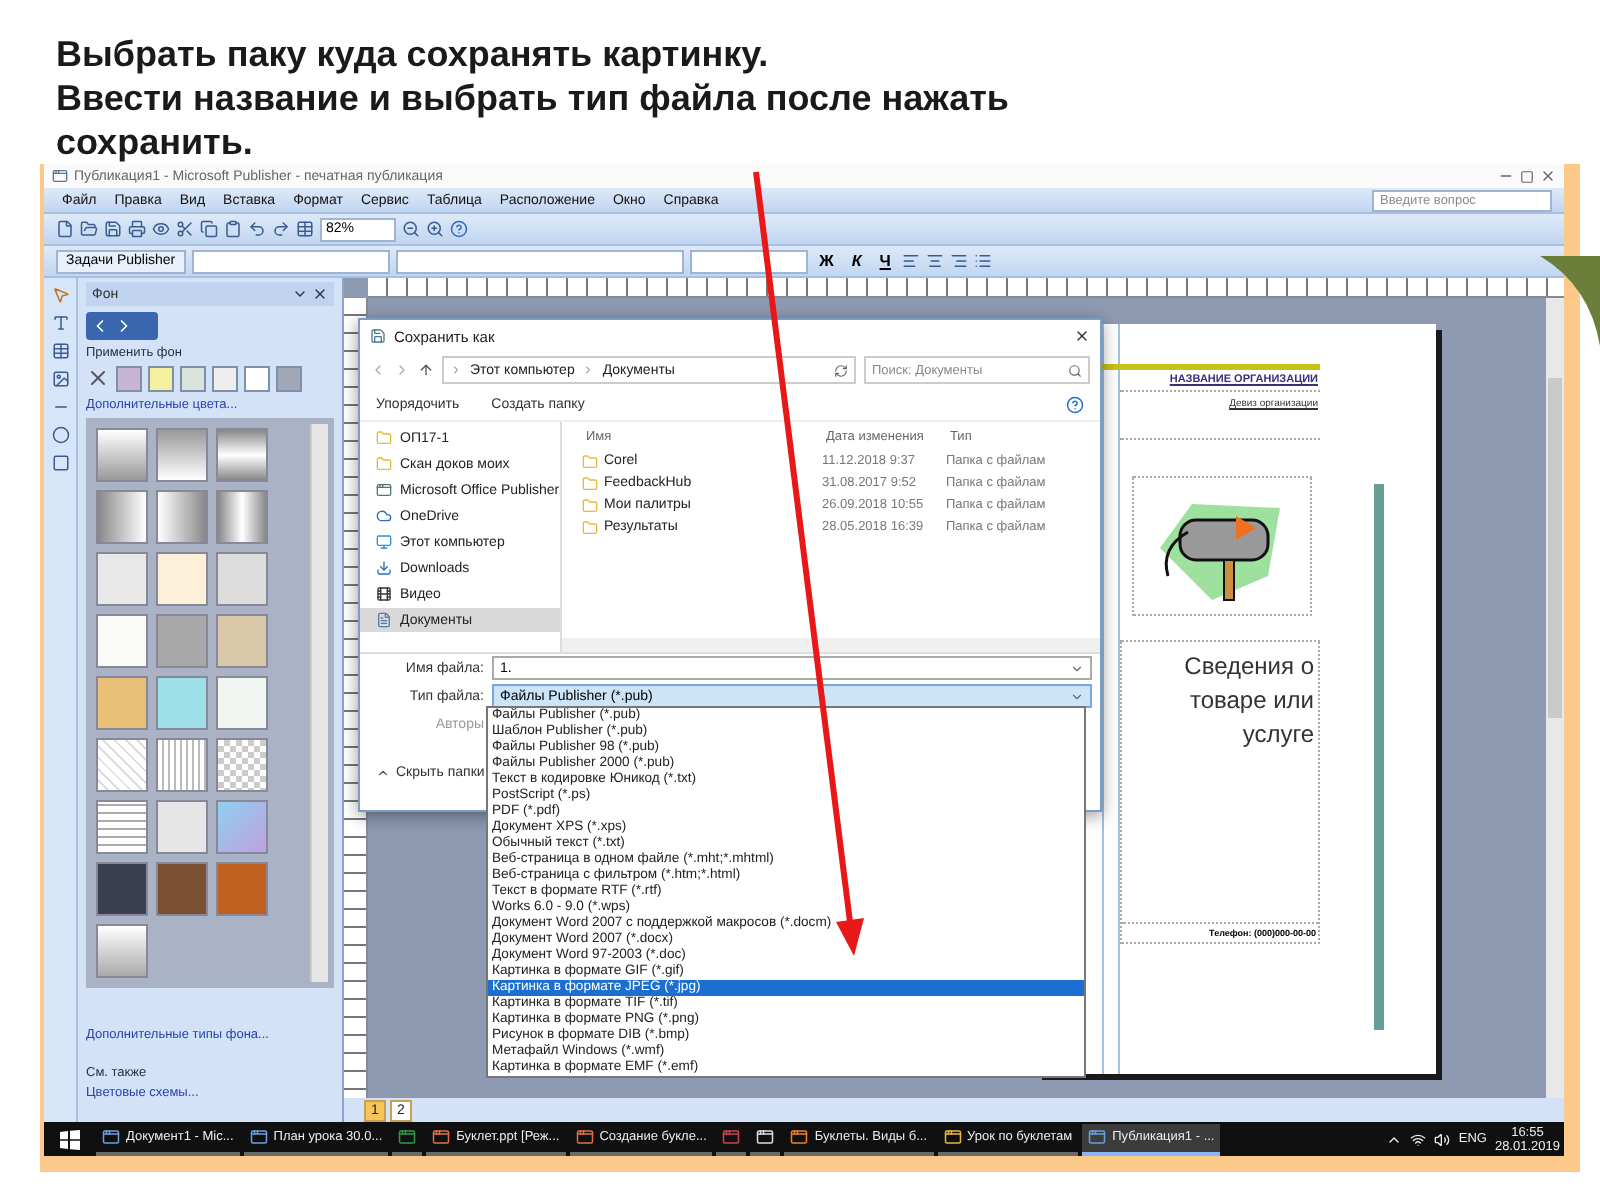  Describe the element at coordinates (384, 516) in the screenshot. I see `cloud-icon` at that location.